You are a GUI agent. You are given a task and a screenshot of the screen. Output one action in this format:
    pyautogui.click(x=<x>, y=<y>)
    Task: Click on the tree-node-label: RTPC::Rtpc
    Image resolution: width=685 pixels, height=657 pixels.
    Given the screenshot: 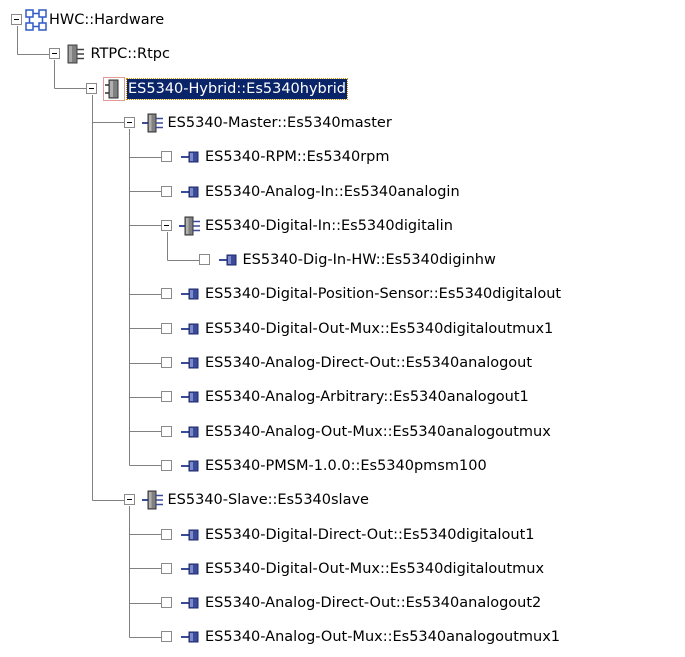 What is the action you would take?
    pyautogui.click(x=130, y=54)
    